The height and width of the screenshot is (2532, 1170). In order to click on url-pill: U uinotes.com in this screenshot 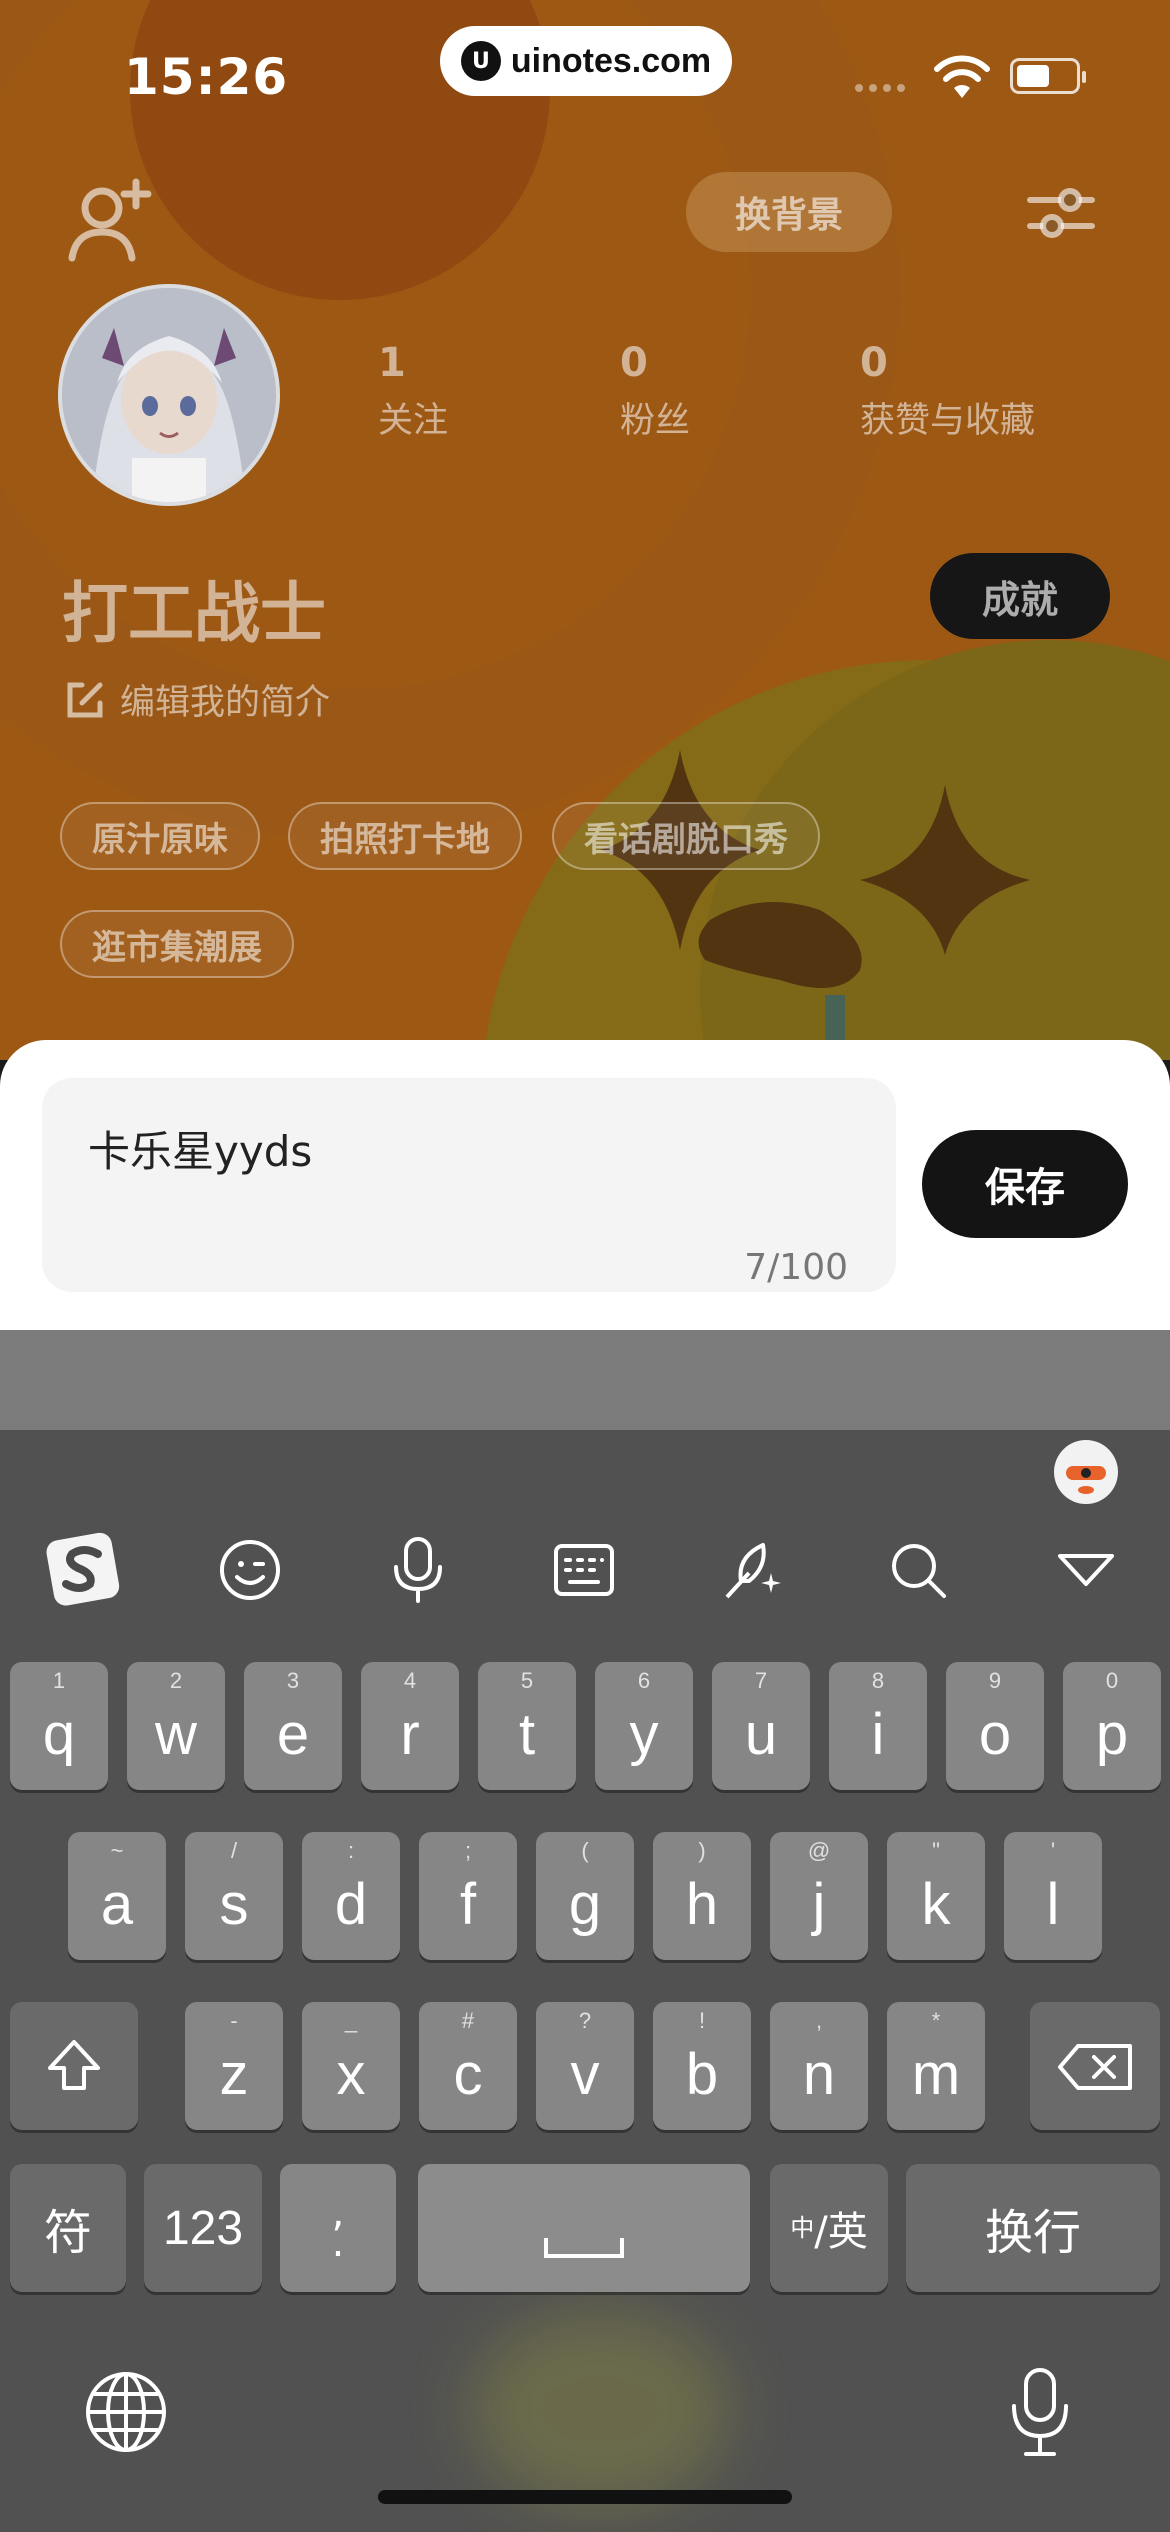, I will do `click(586, 61)`.